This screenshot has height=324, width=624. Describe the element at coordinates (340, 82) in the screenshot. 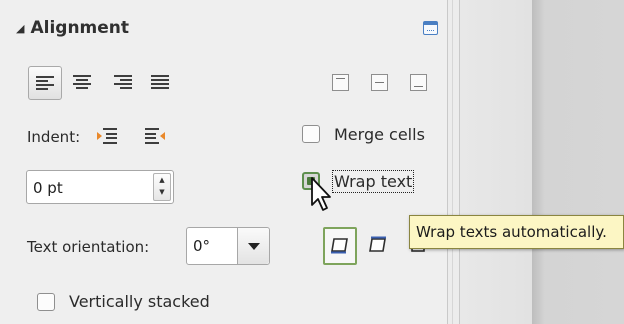

I see `align-top-icon` at that location.